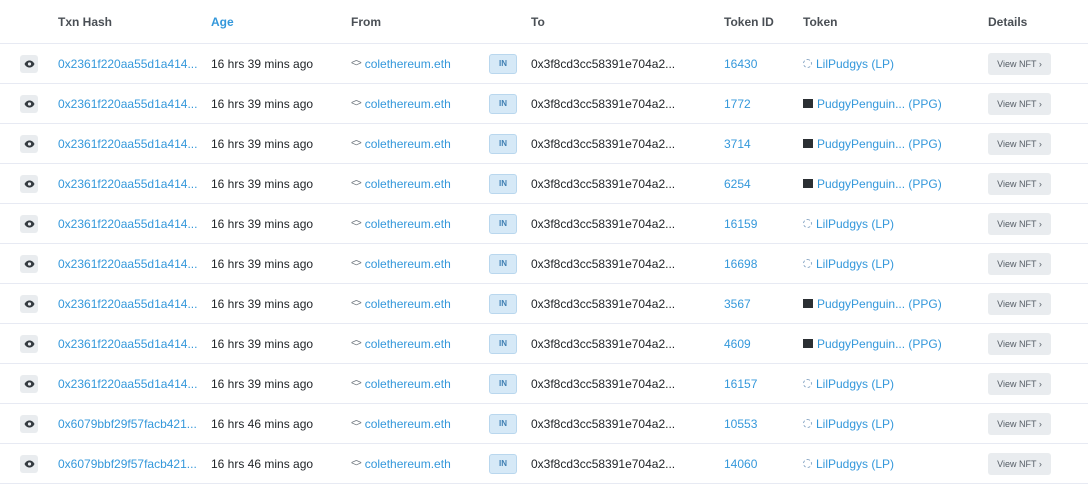 Image resolution: width=1088 pixels, height=484 pixels. What do you see at coordinates (262, 463) in the screenshot?
I see `age-text: 16 hrs 46 mins ago` at bounding box center [262, 463].